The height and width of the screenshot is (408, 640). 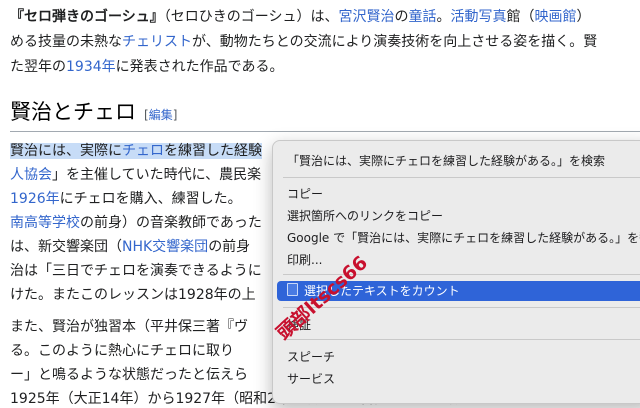 I want to click on text: る。このように熱心にチェロに取り, so click(x=122, y=351).